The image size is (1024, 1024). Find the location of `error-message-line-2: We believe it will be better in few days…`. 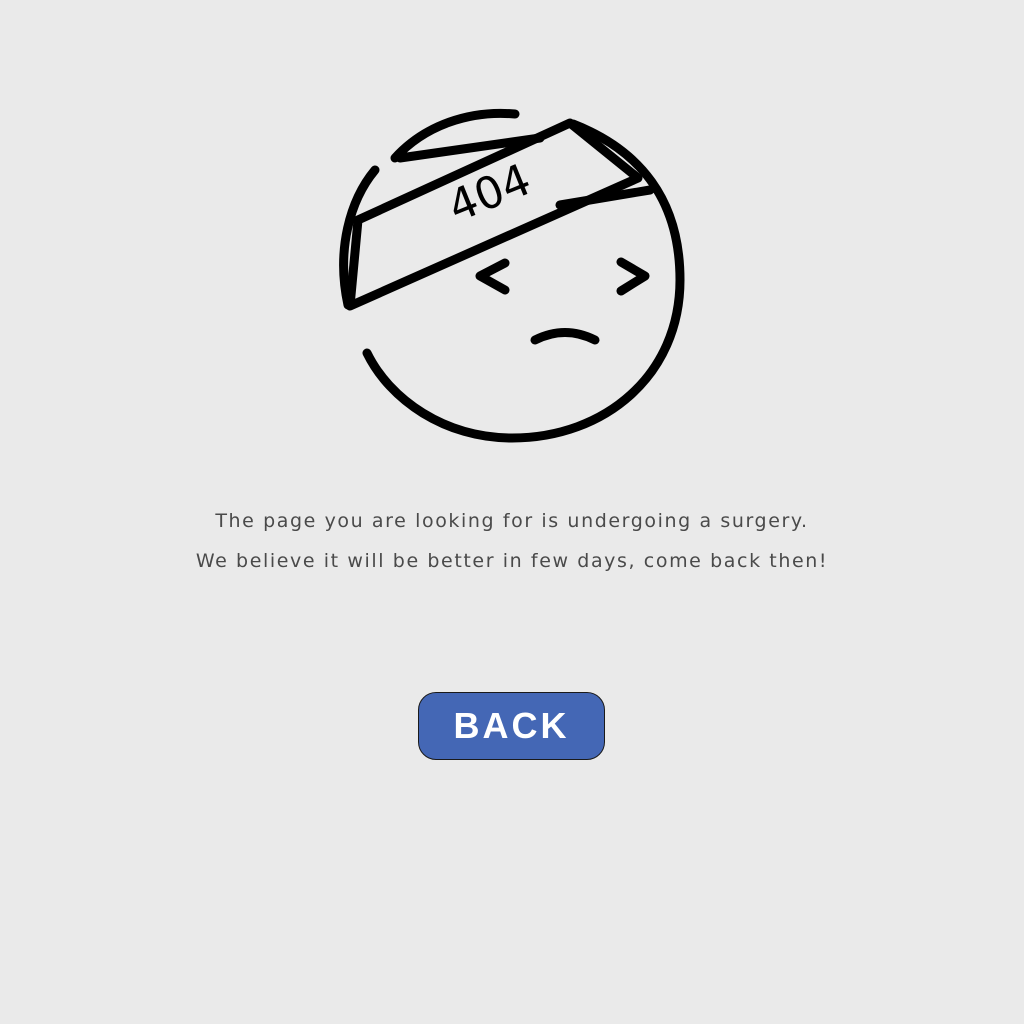

error-message-line-2: We believe it will be better in few days… is located at coordinates (512, 561).